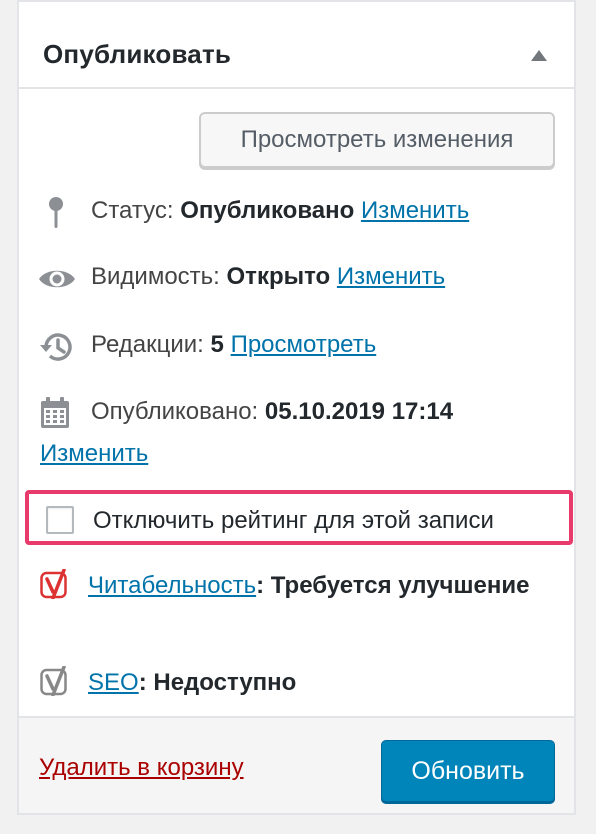  I want to click on calendar-icon, so click(55, 412).